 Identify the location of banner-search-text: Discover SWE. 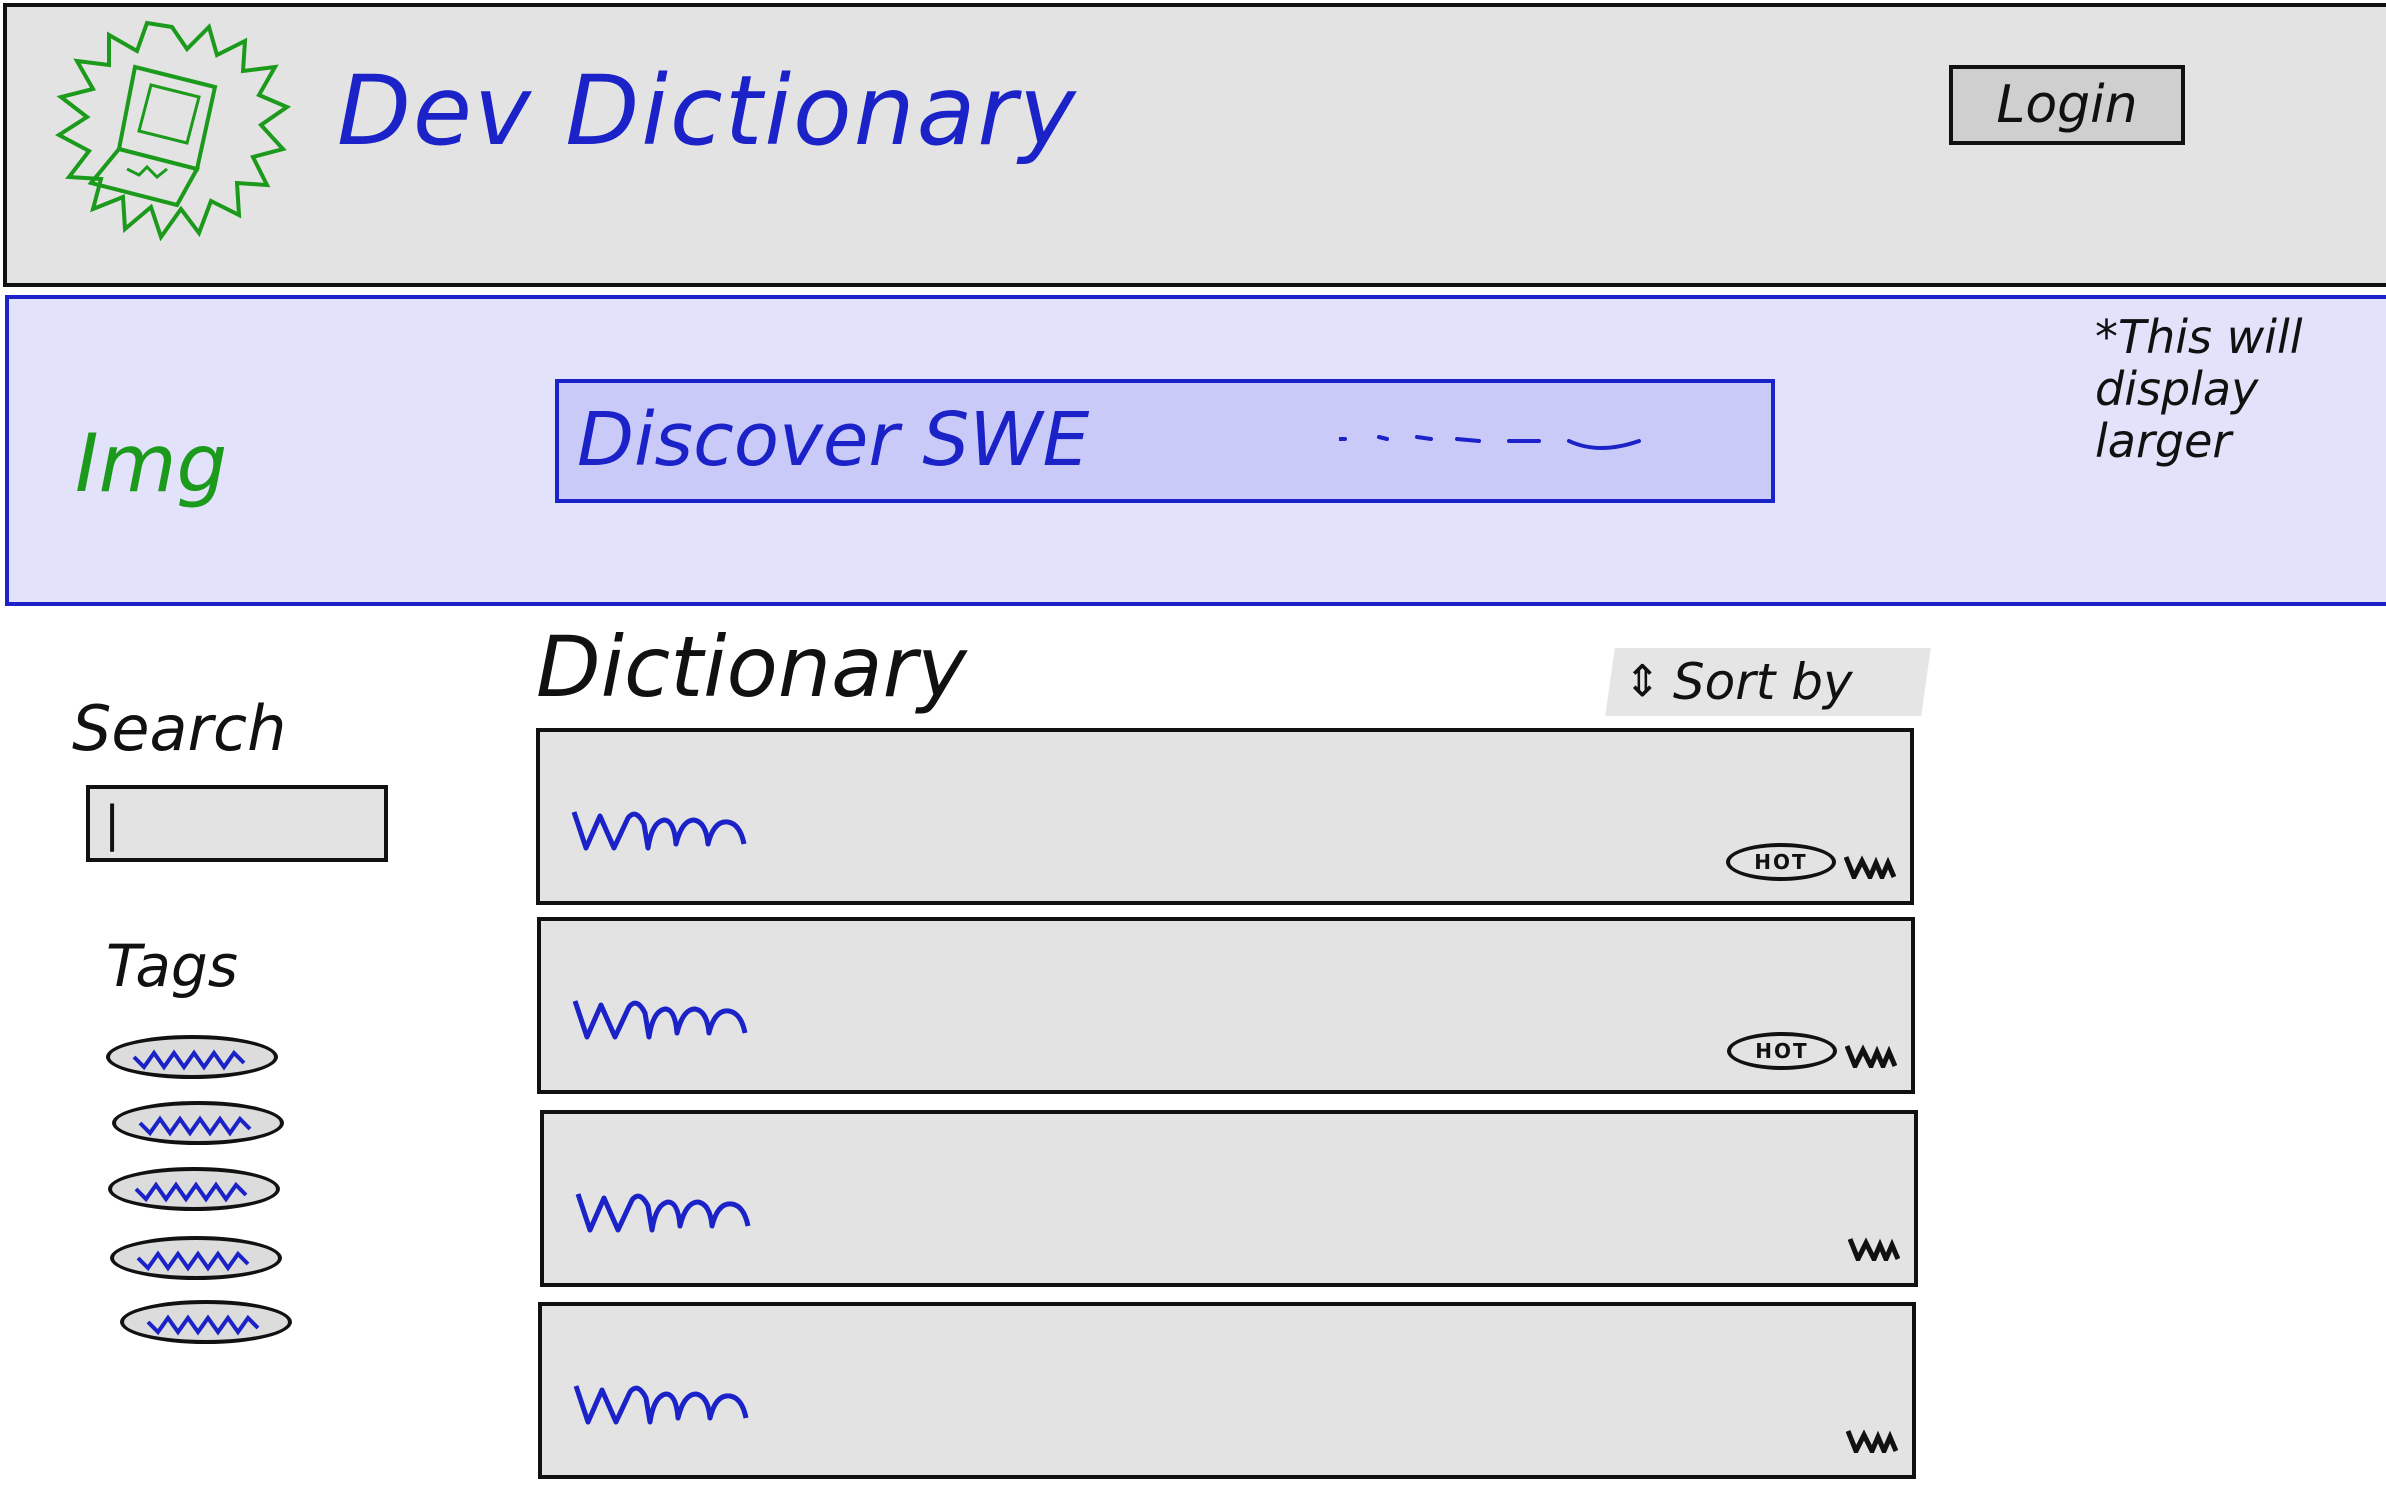
(833, 440).